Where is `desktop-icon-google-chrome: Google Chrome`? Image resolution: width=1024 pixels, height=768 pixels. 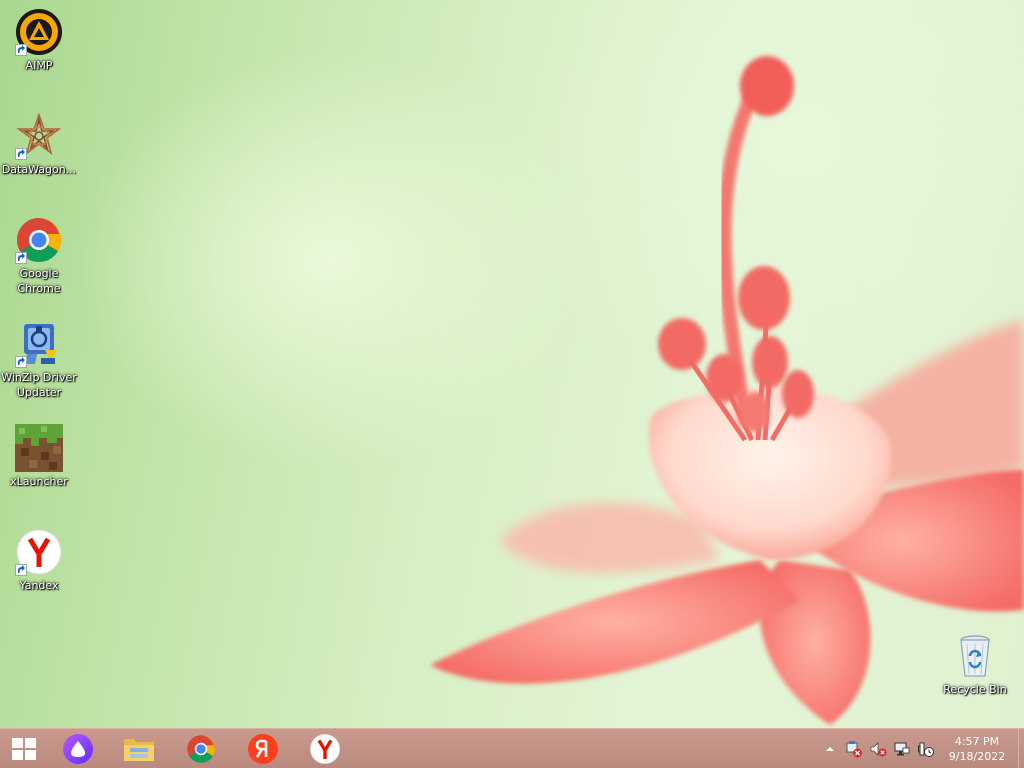
desktop-icon-google-chrome: Google Chrome is located at coordinates (39, 256).